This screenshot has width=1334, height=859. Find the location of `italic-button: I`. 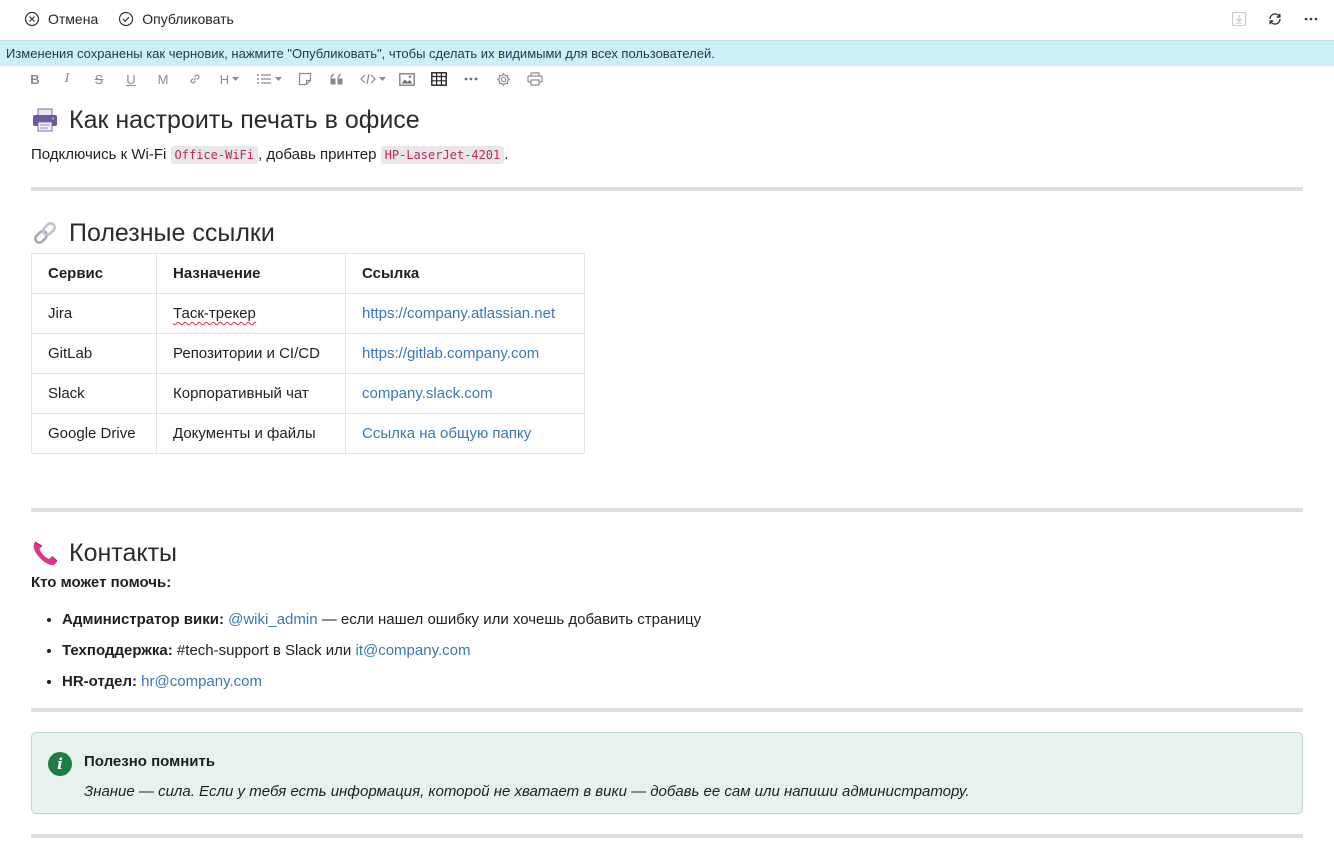

italic-button: I is located at coordinates (67, 79).